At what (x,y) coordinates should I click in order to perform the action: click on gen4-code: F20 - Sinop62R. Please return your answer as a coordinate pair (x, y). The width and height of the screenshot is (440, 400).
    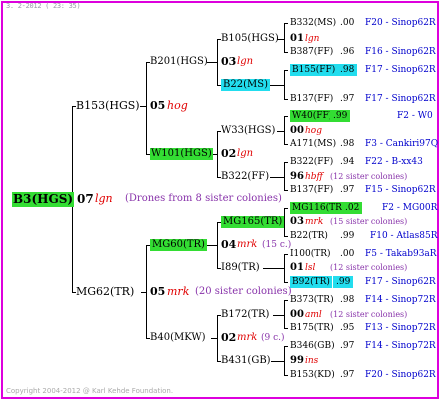
    Looking at the image, I should click on (400, 375).